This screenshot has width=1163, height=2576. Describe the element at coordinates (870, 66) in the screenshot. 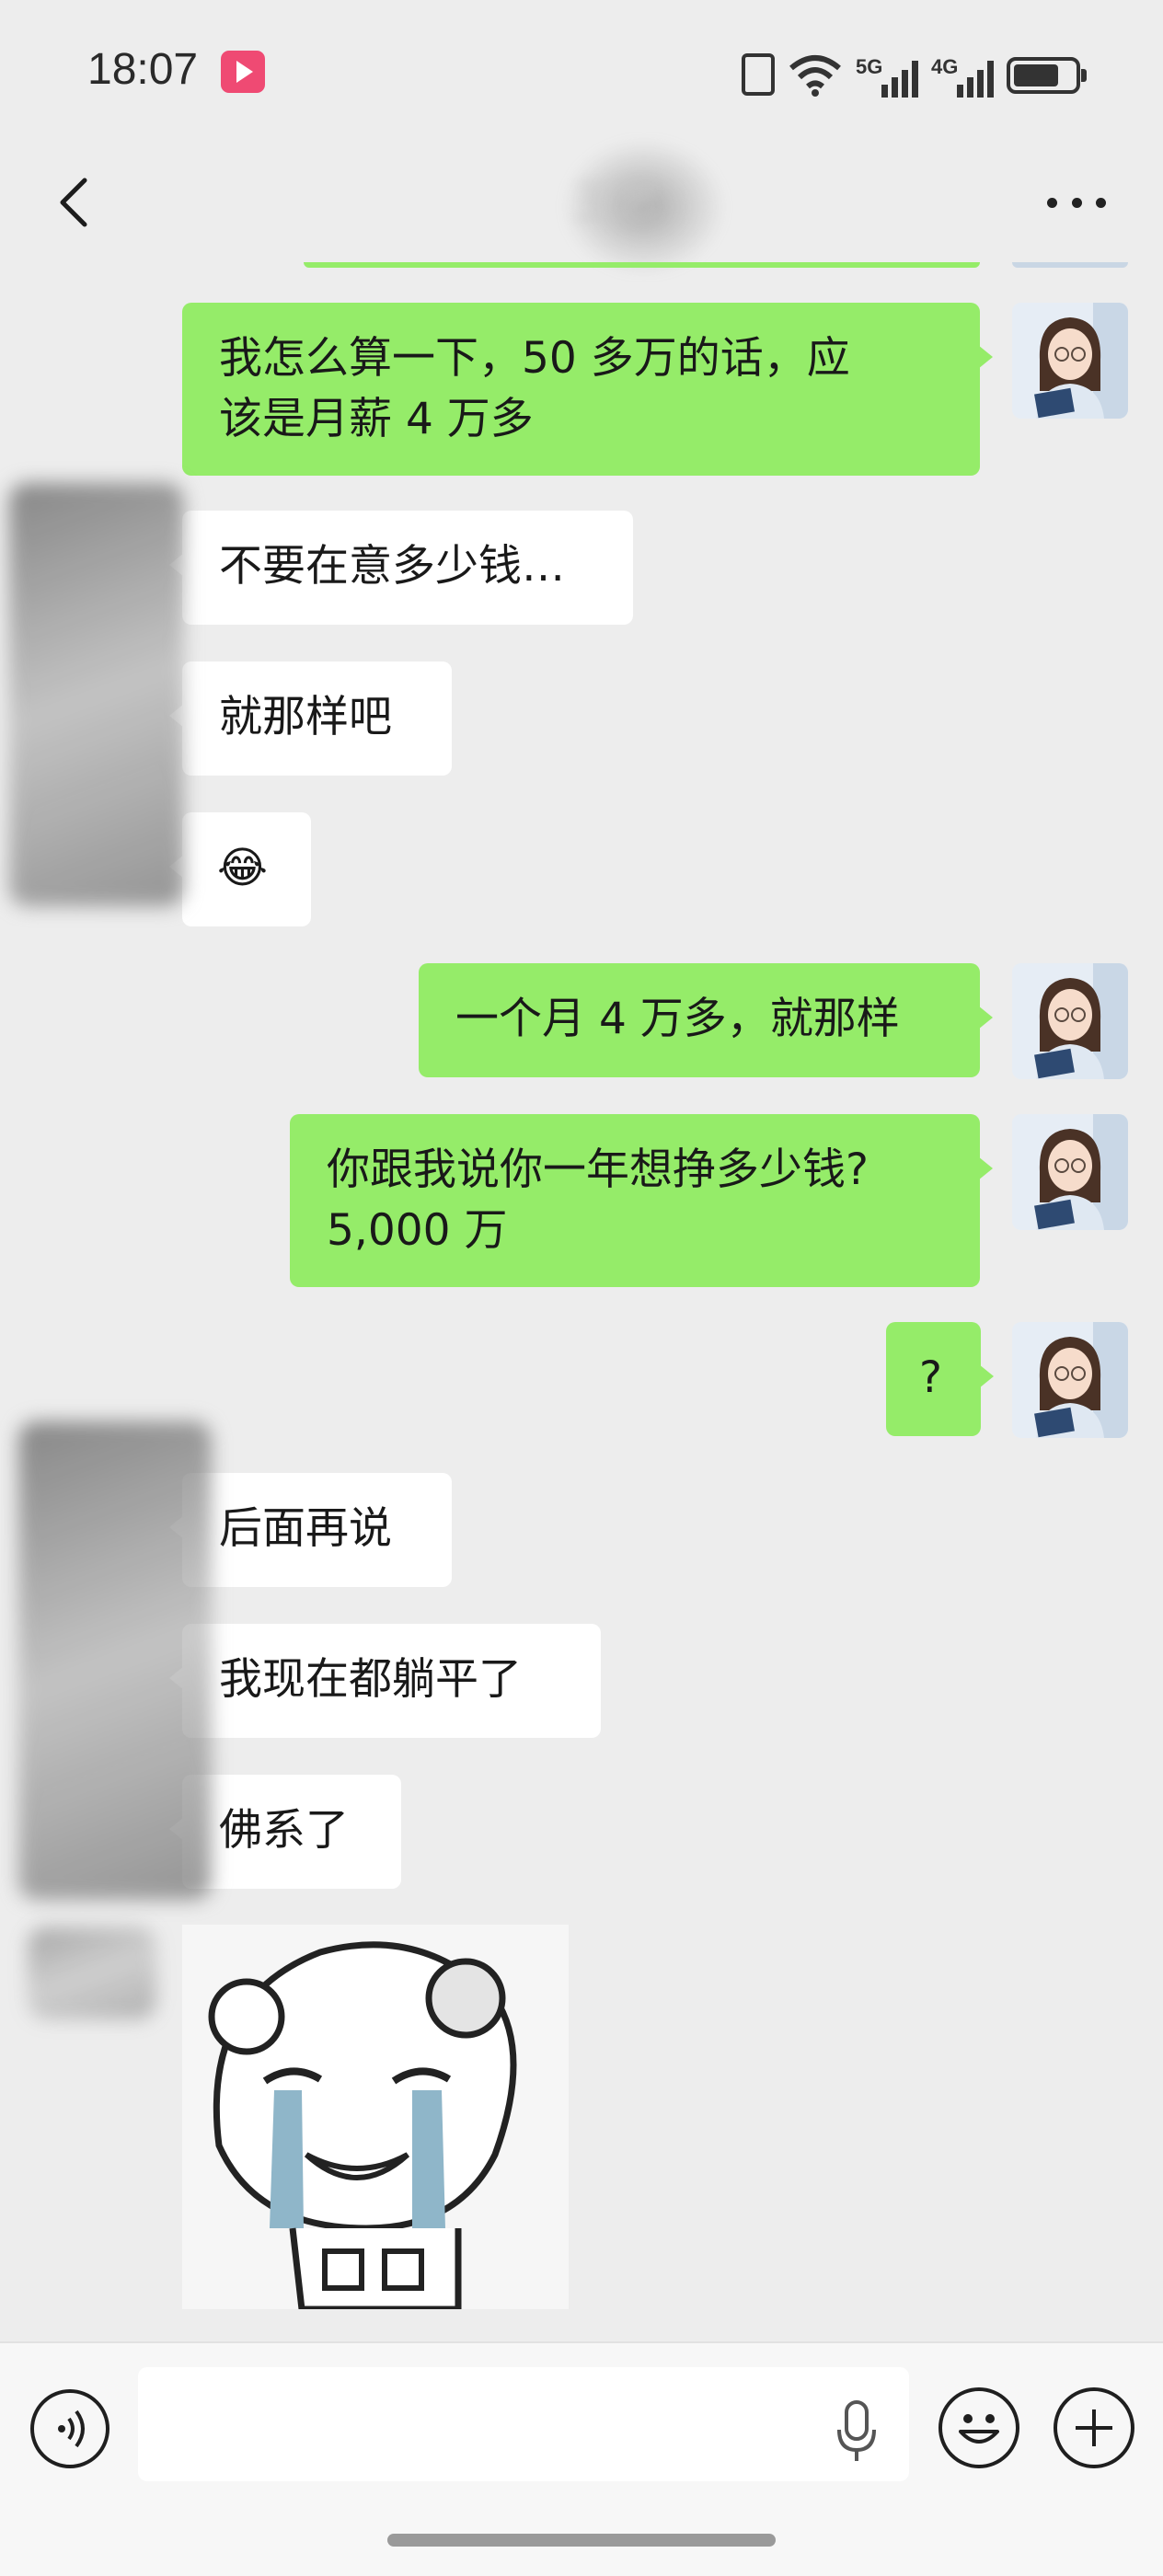

I see `signal-5g-label: 5G` at that location.